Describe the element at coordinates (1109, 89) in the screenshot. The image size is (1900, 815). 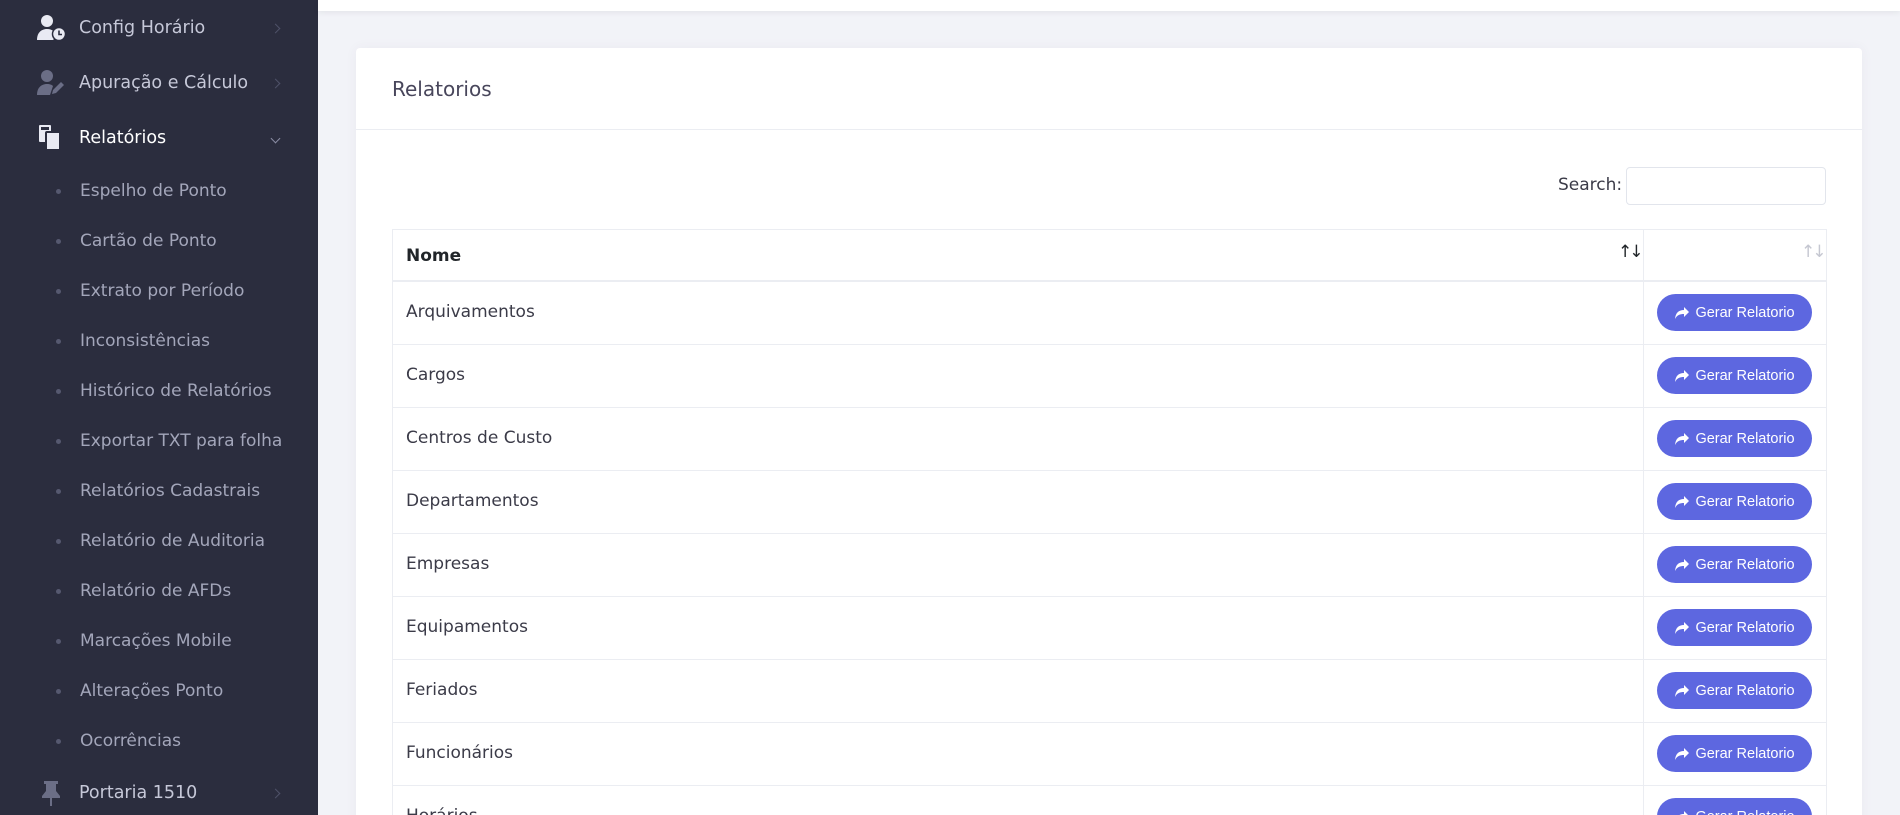
I see `card-header: Relatorios` at that location.